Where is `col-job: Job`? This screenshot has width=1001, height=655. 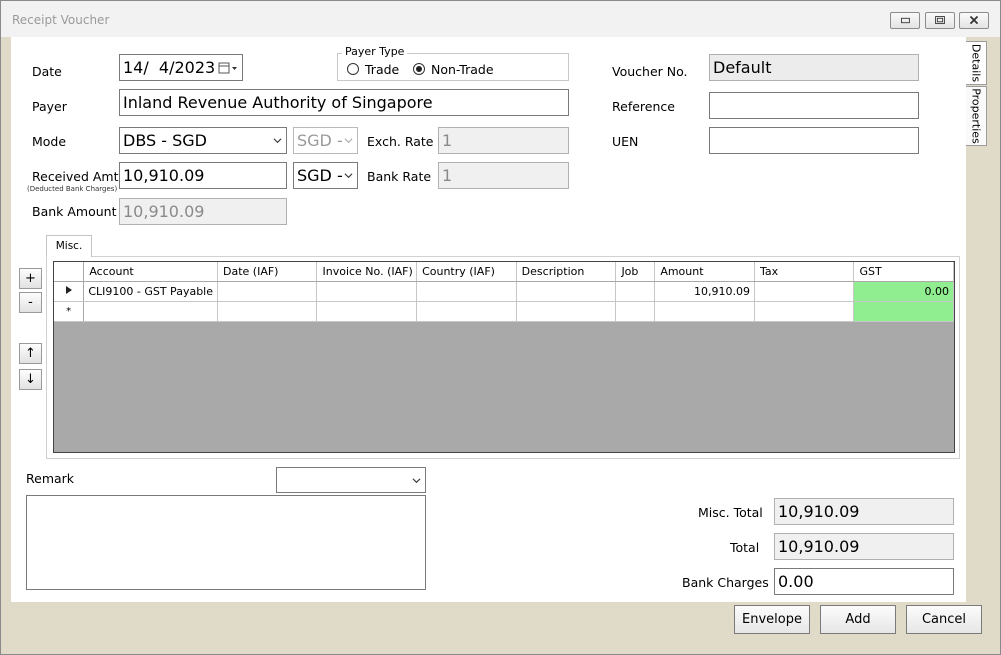 col-job: Job is located at coordinates (635, 272).